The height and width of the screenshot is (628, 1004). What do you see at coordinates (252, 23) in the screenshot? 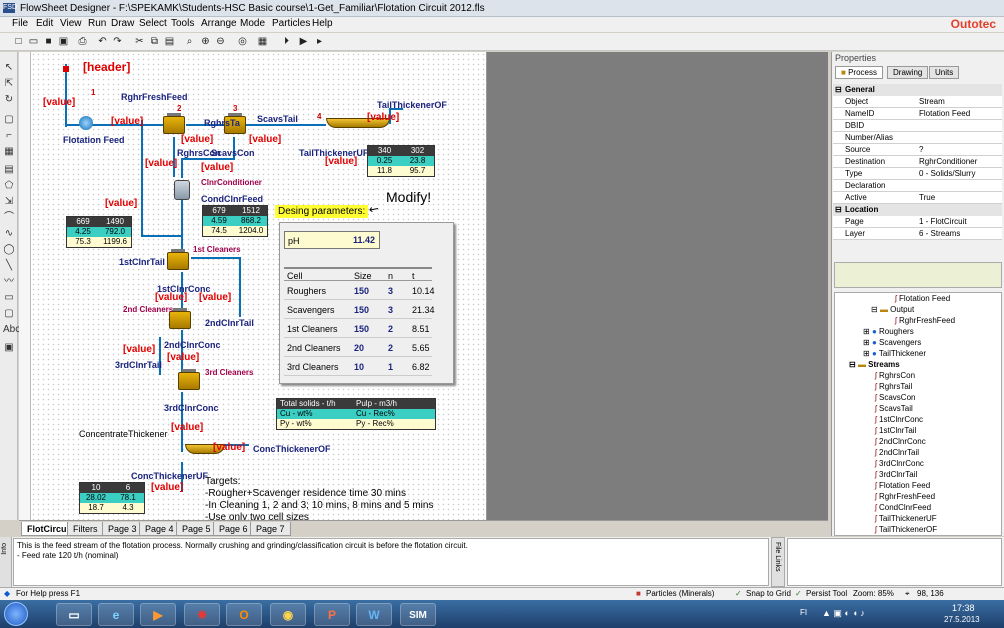
I see `menu-mode: Mode` at bounding box center [252, 23].